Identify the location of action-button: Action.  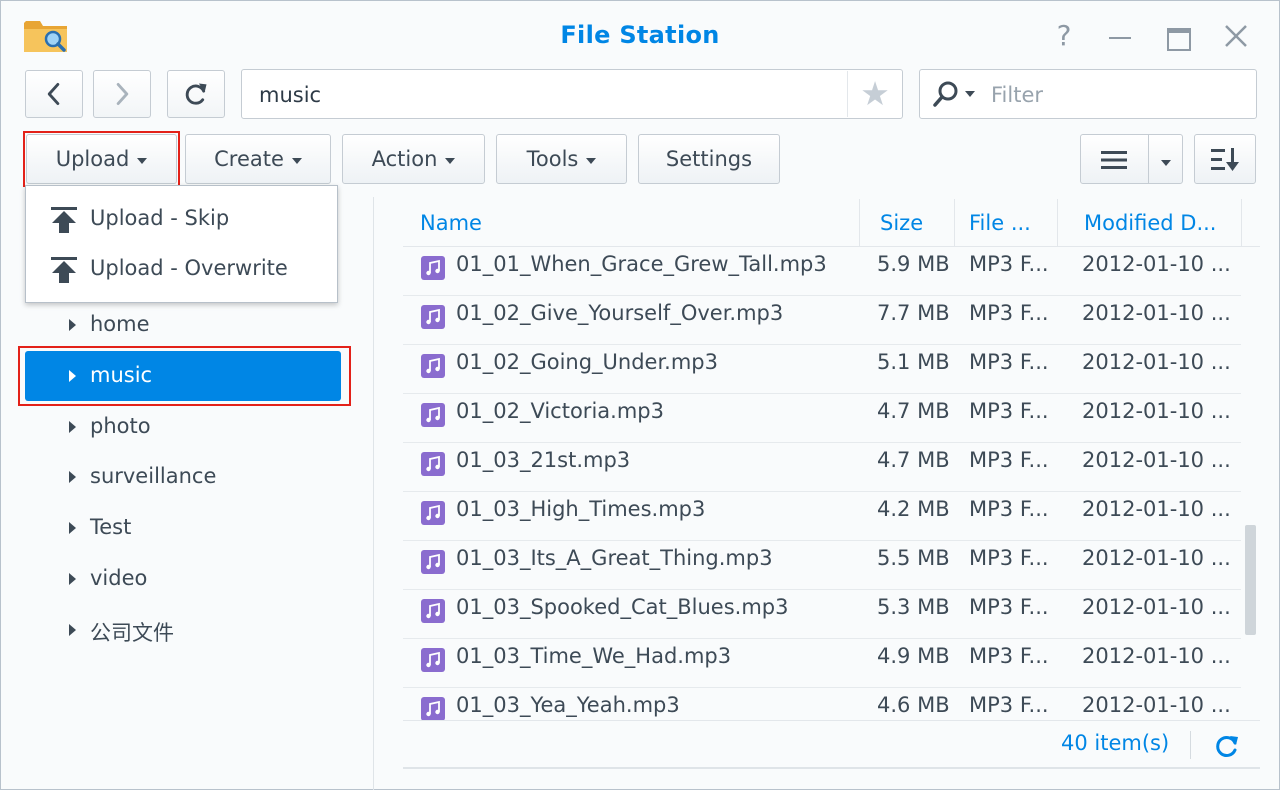
(413, 159).